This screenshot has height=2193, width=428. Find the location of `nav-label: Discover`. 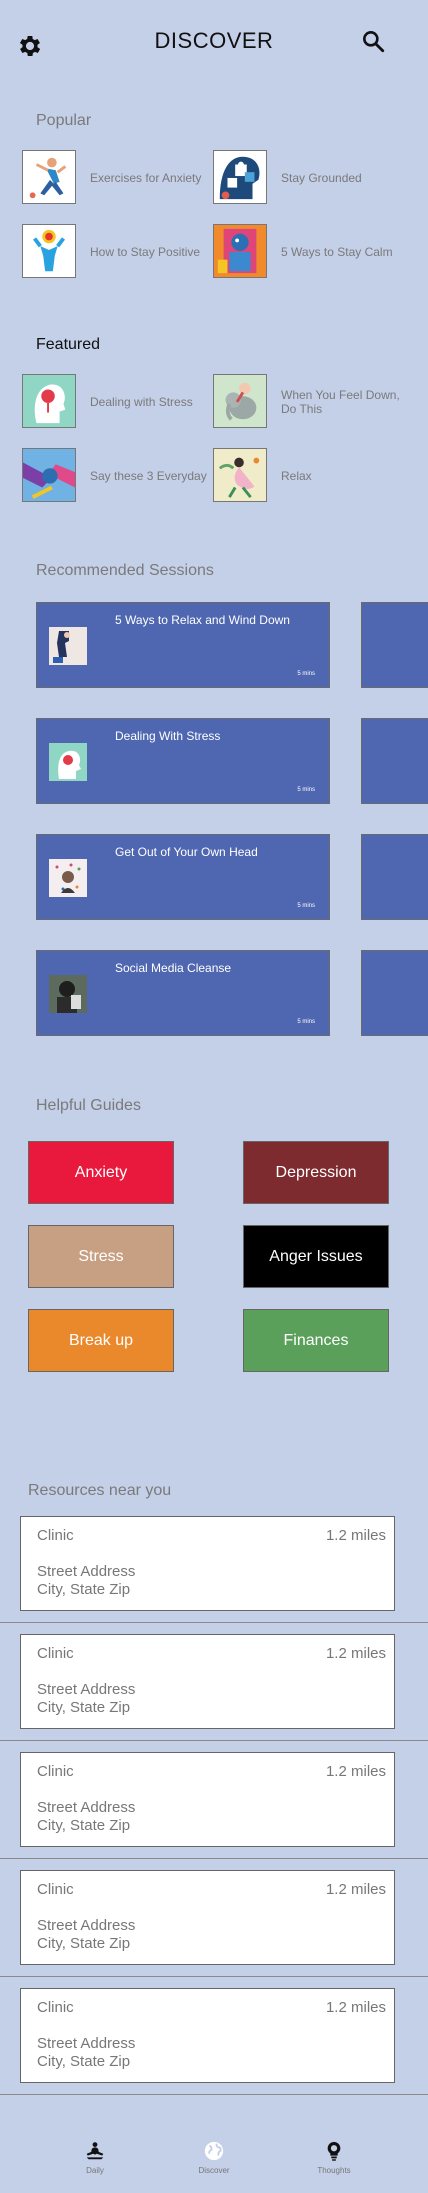

nav-label: Discover is located at coordinates (214, 2170).